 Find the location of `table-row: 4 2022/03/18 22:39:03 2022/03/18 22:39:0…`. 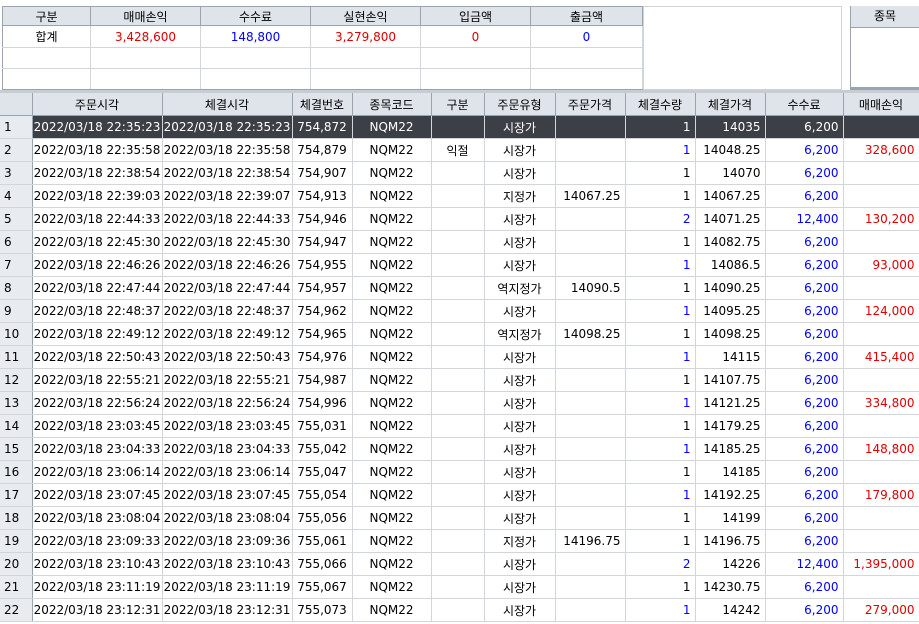

table-row: 4 2022/03/18 22:39:03 2022/03/18 22:39:0… is located at coordinates (459, 196).